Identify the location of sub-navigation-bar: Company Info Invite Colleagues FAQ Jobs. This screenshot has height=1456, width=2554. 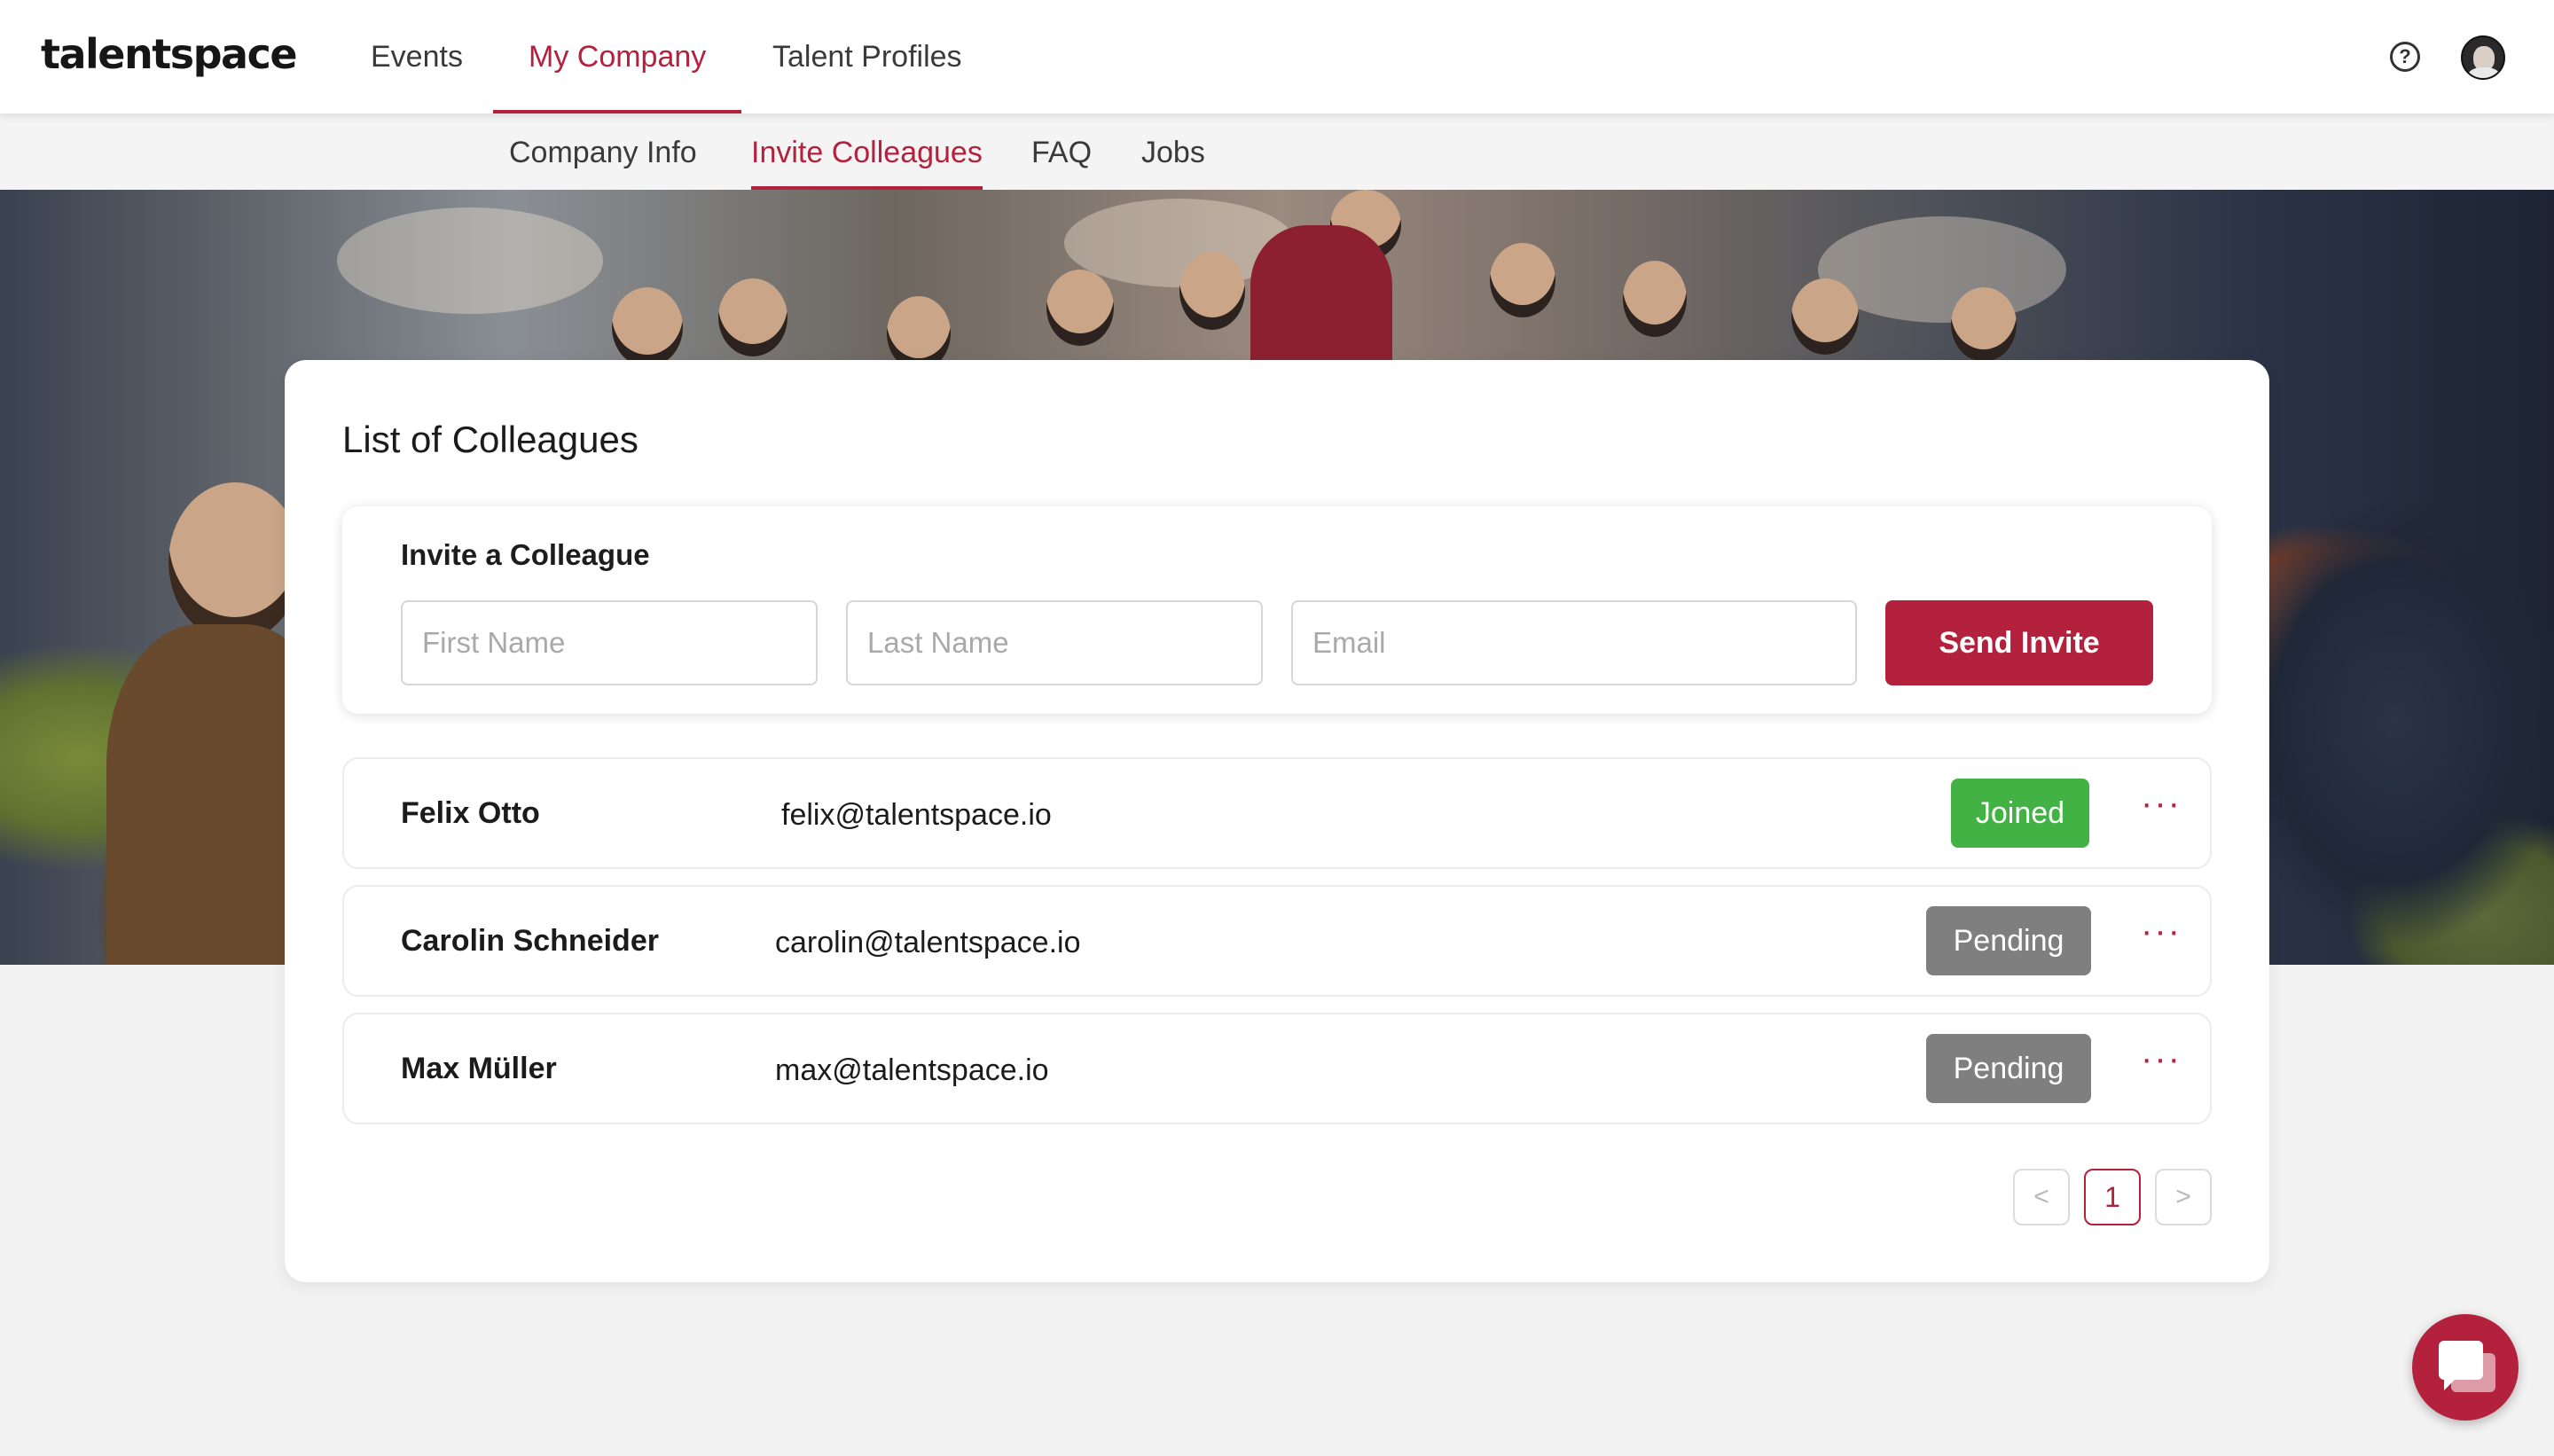
(1277, 152).